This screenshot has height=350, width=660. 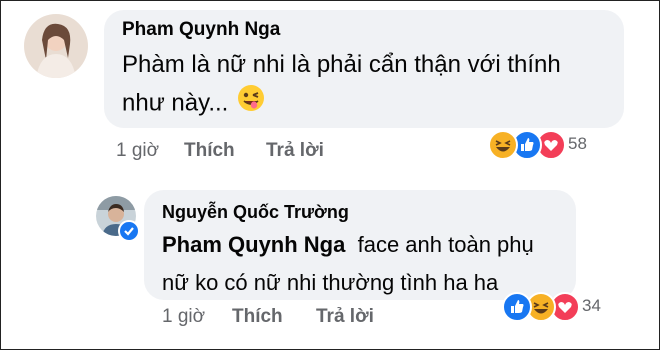 What do you see at coordinates (577, 143) in the screenshot?
I see `reaction-count: 58` at bounding box center [577, 143].